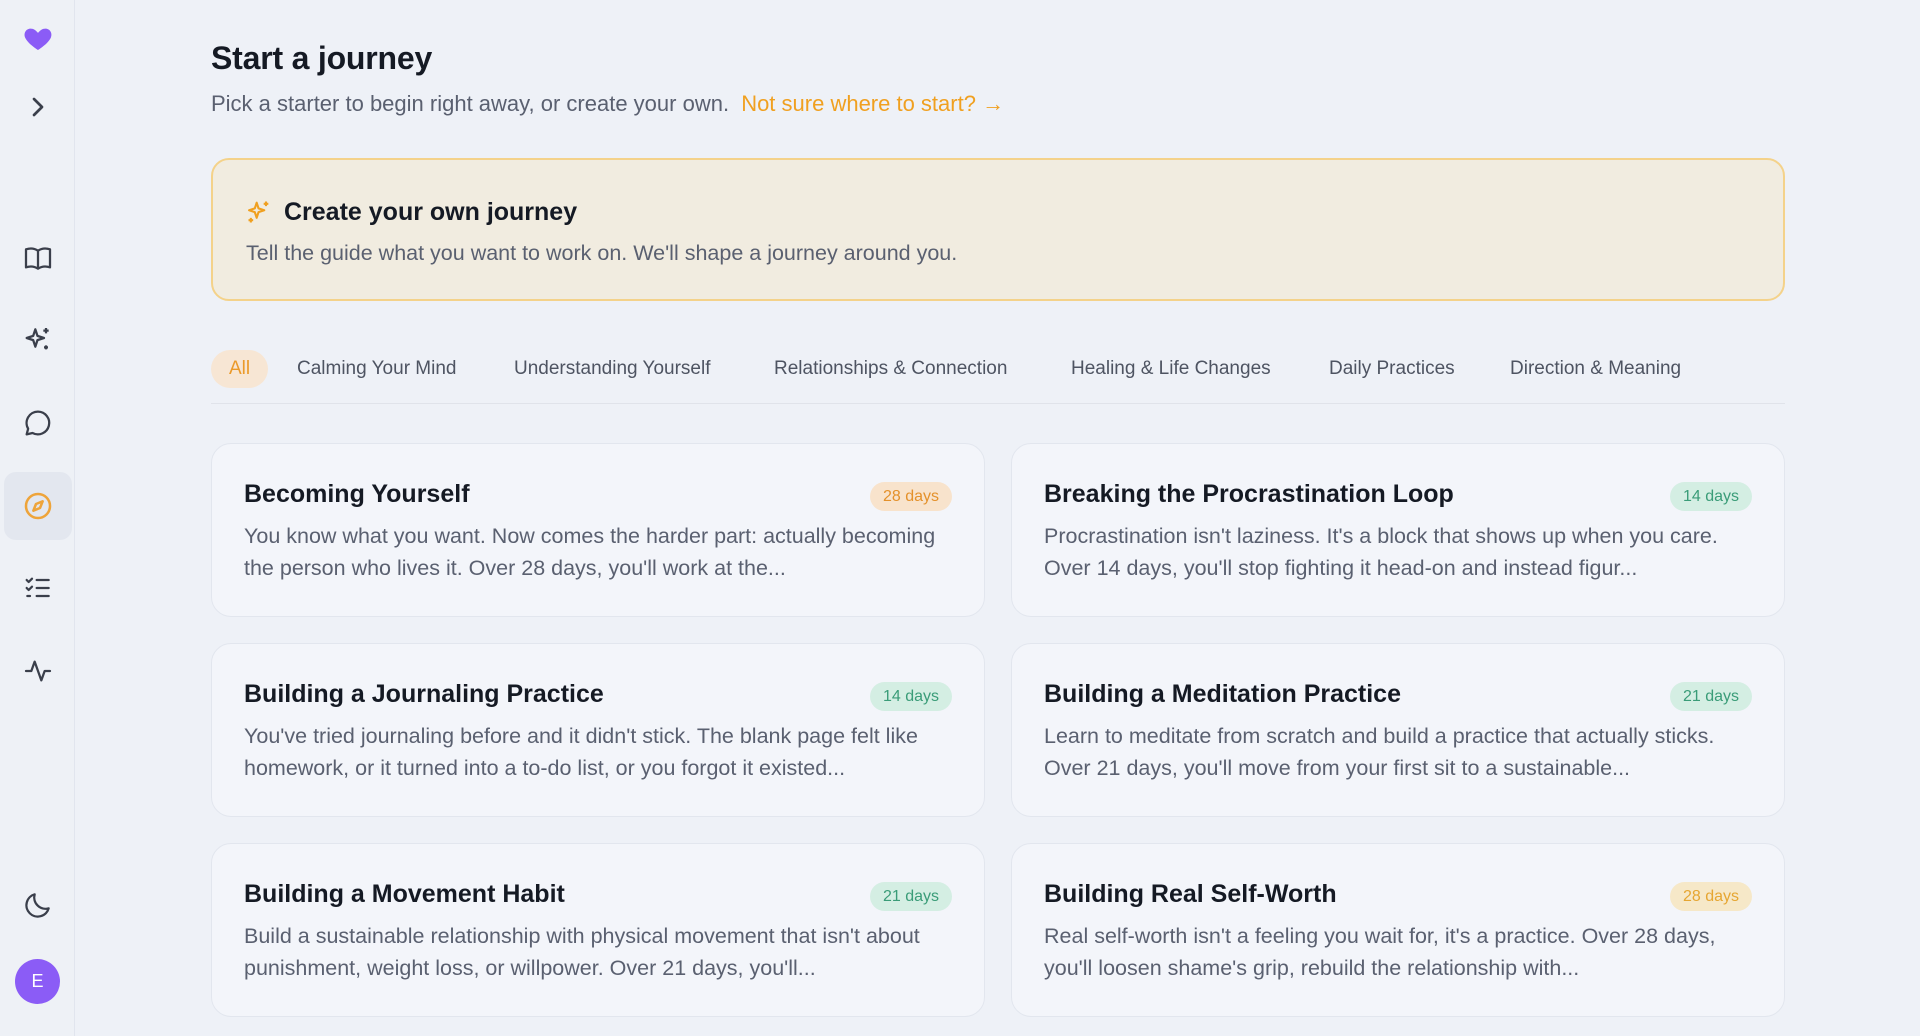 The image size is (1920, 1036). What do you see at coordinates (38, 38) in the screenshot?
I see `app-logo-heart-icon` at bounding box center [38, 38].